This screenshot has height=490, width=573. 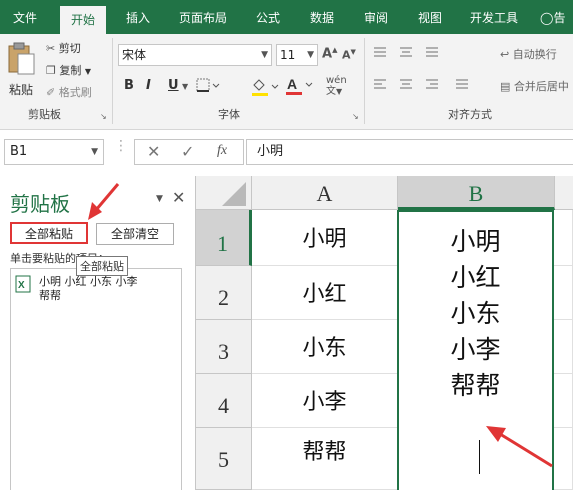 I want to click on cell-a3: 小东, so click(x=325, y=347).